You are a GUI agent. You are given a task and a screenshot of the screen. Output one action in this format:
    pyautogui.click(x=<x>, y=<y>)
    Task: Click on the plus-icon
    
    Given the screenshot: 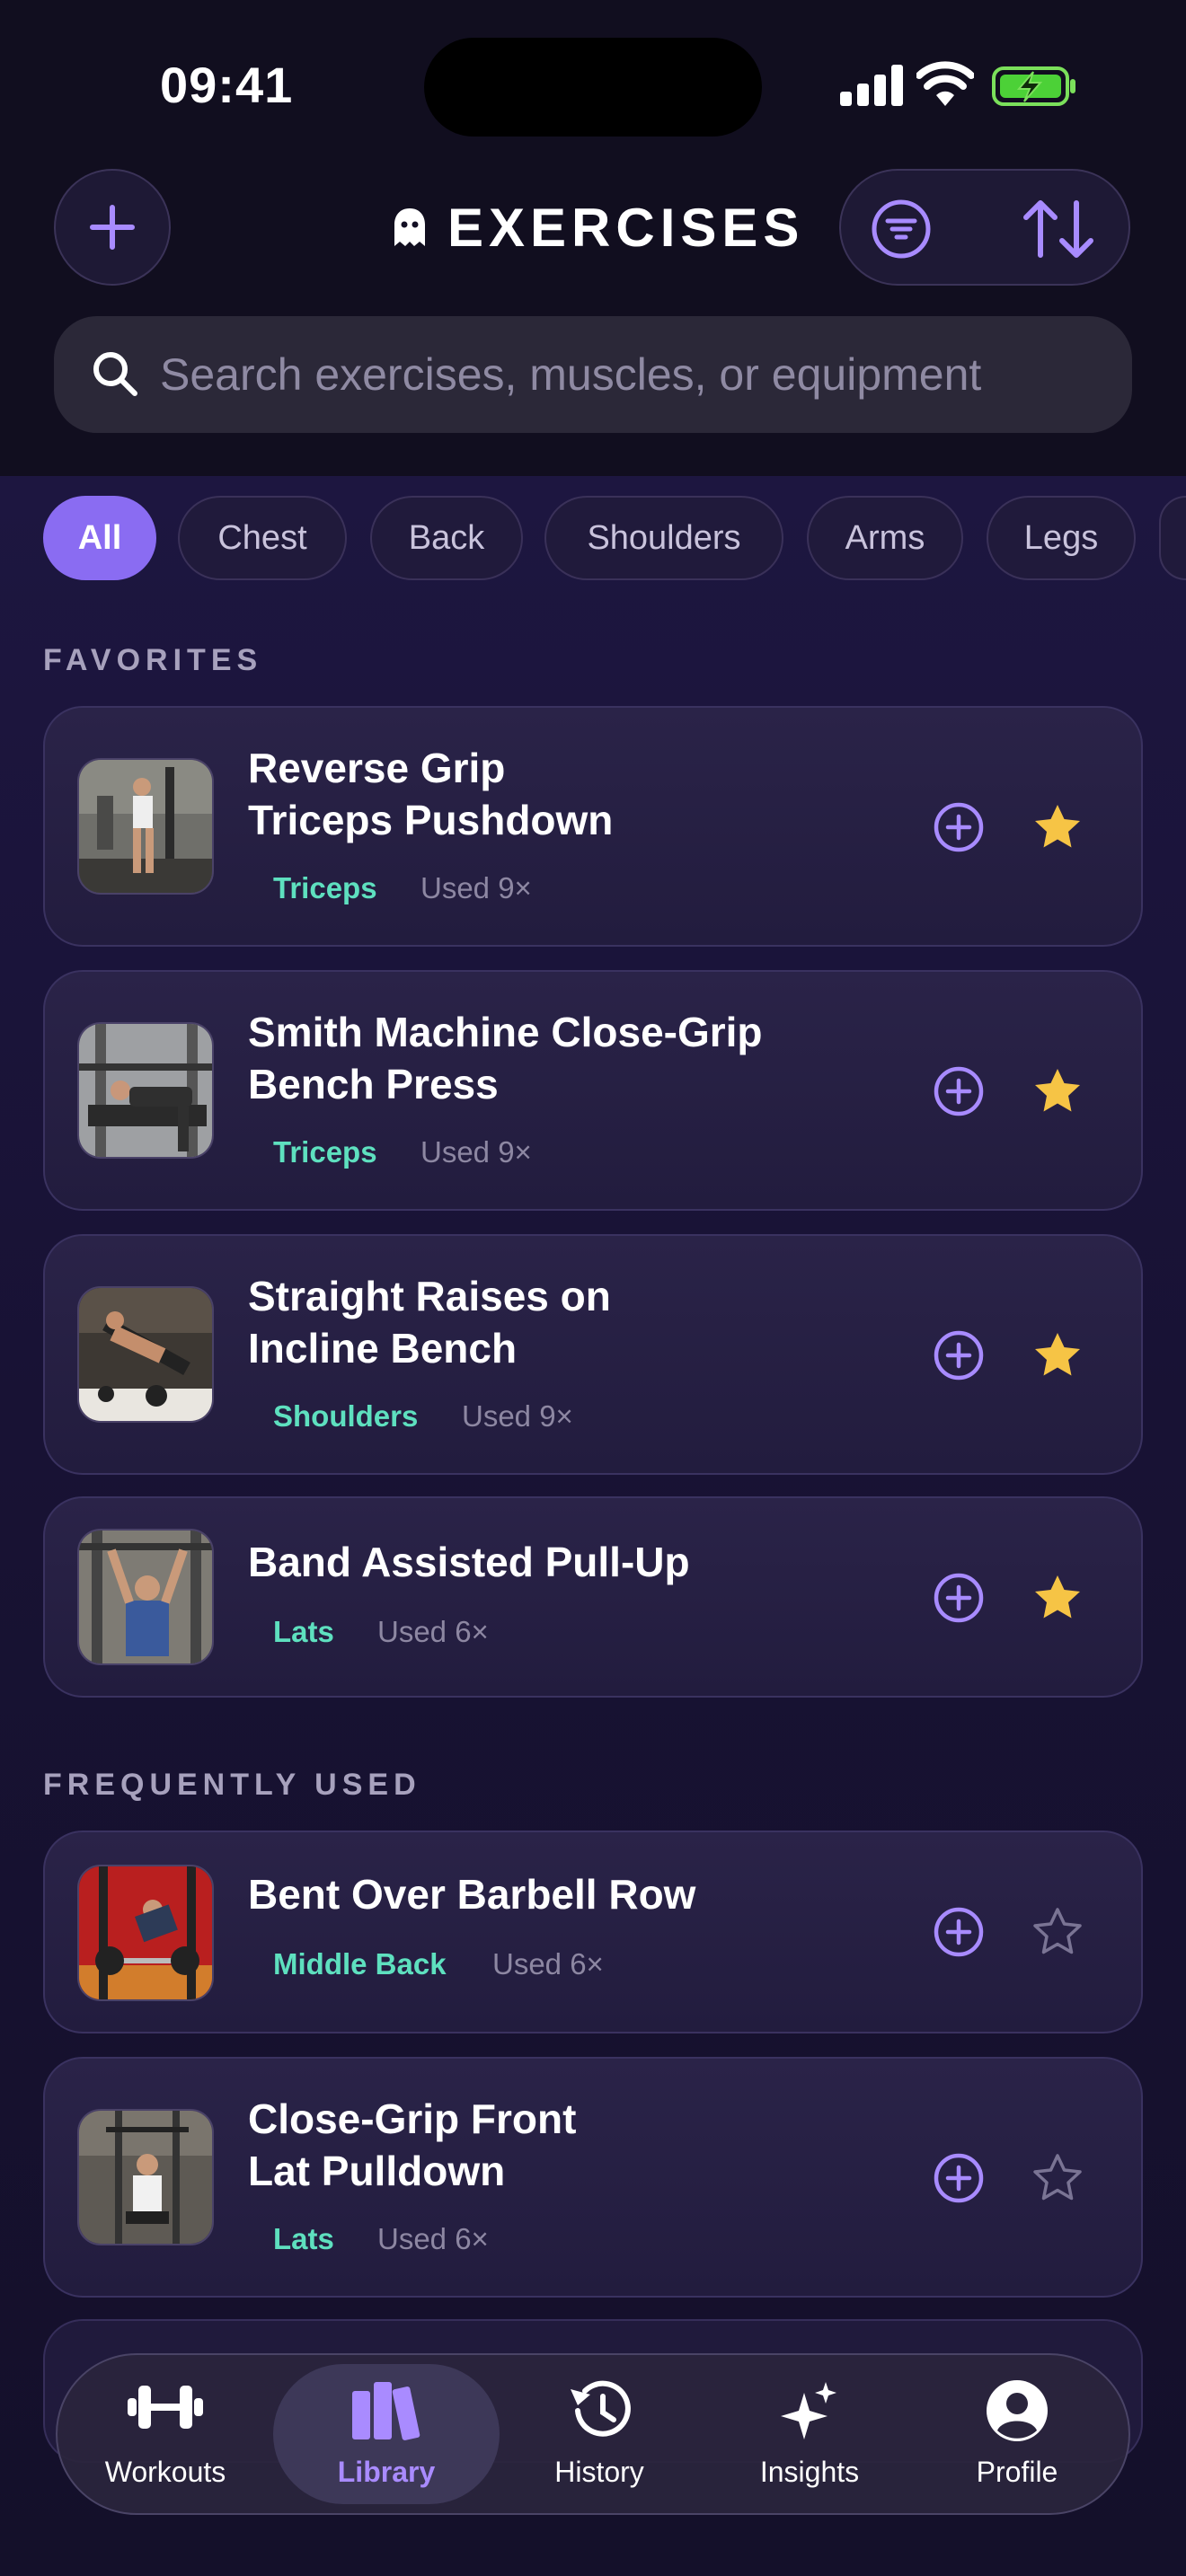 What is the action you would take?
    pyautogui.click(x=112, y=227)
    